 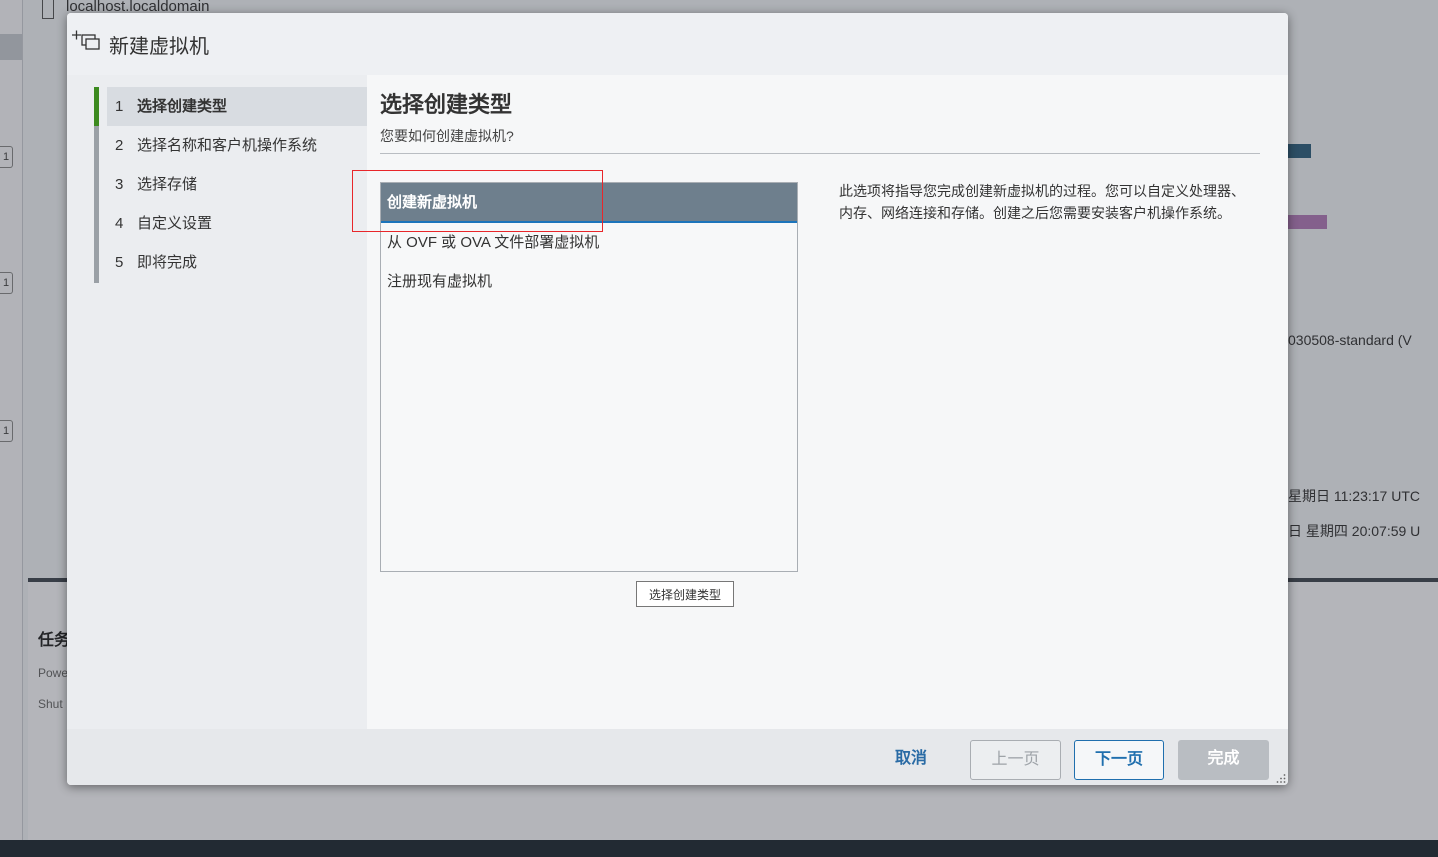 I want to click on step-label: 选择名称和客户机操作系统, so click(x=227, y=145).